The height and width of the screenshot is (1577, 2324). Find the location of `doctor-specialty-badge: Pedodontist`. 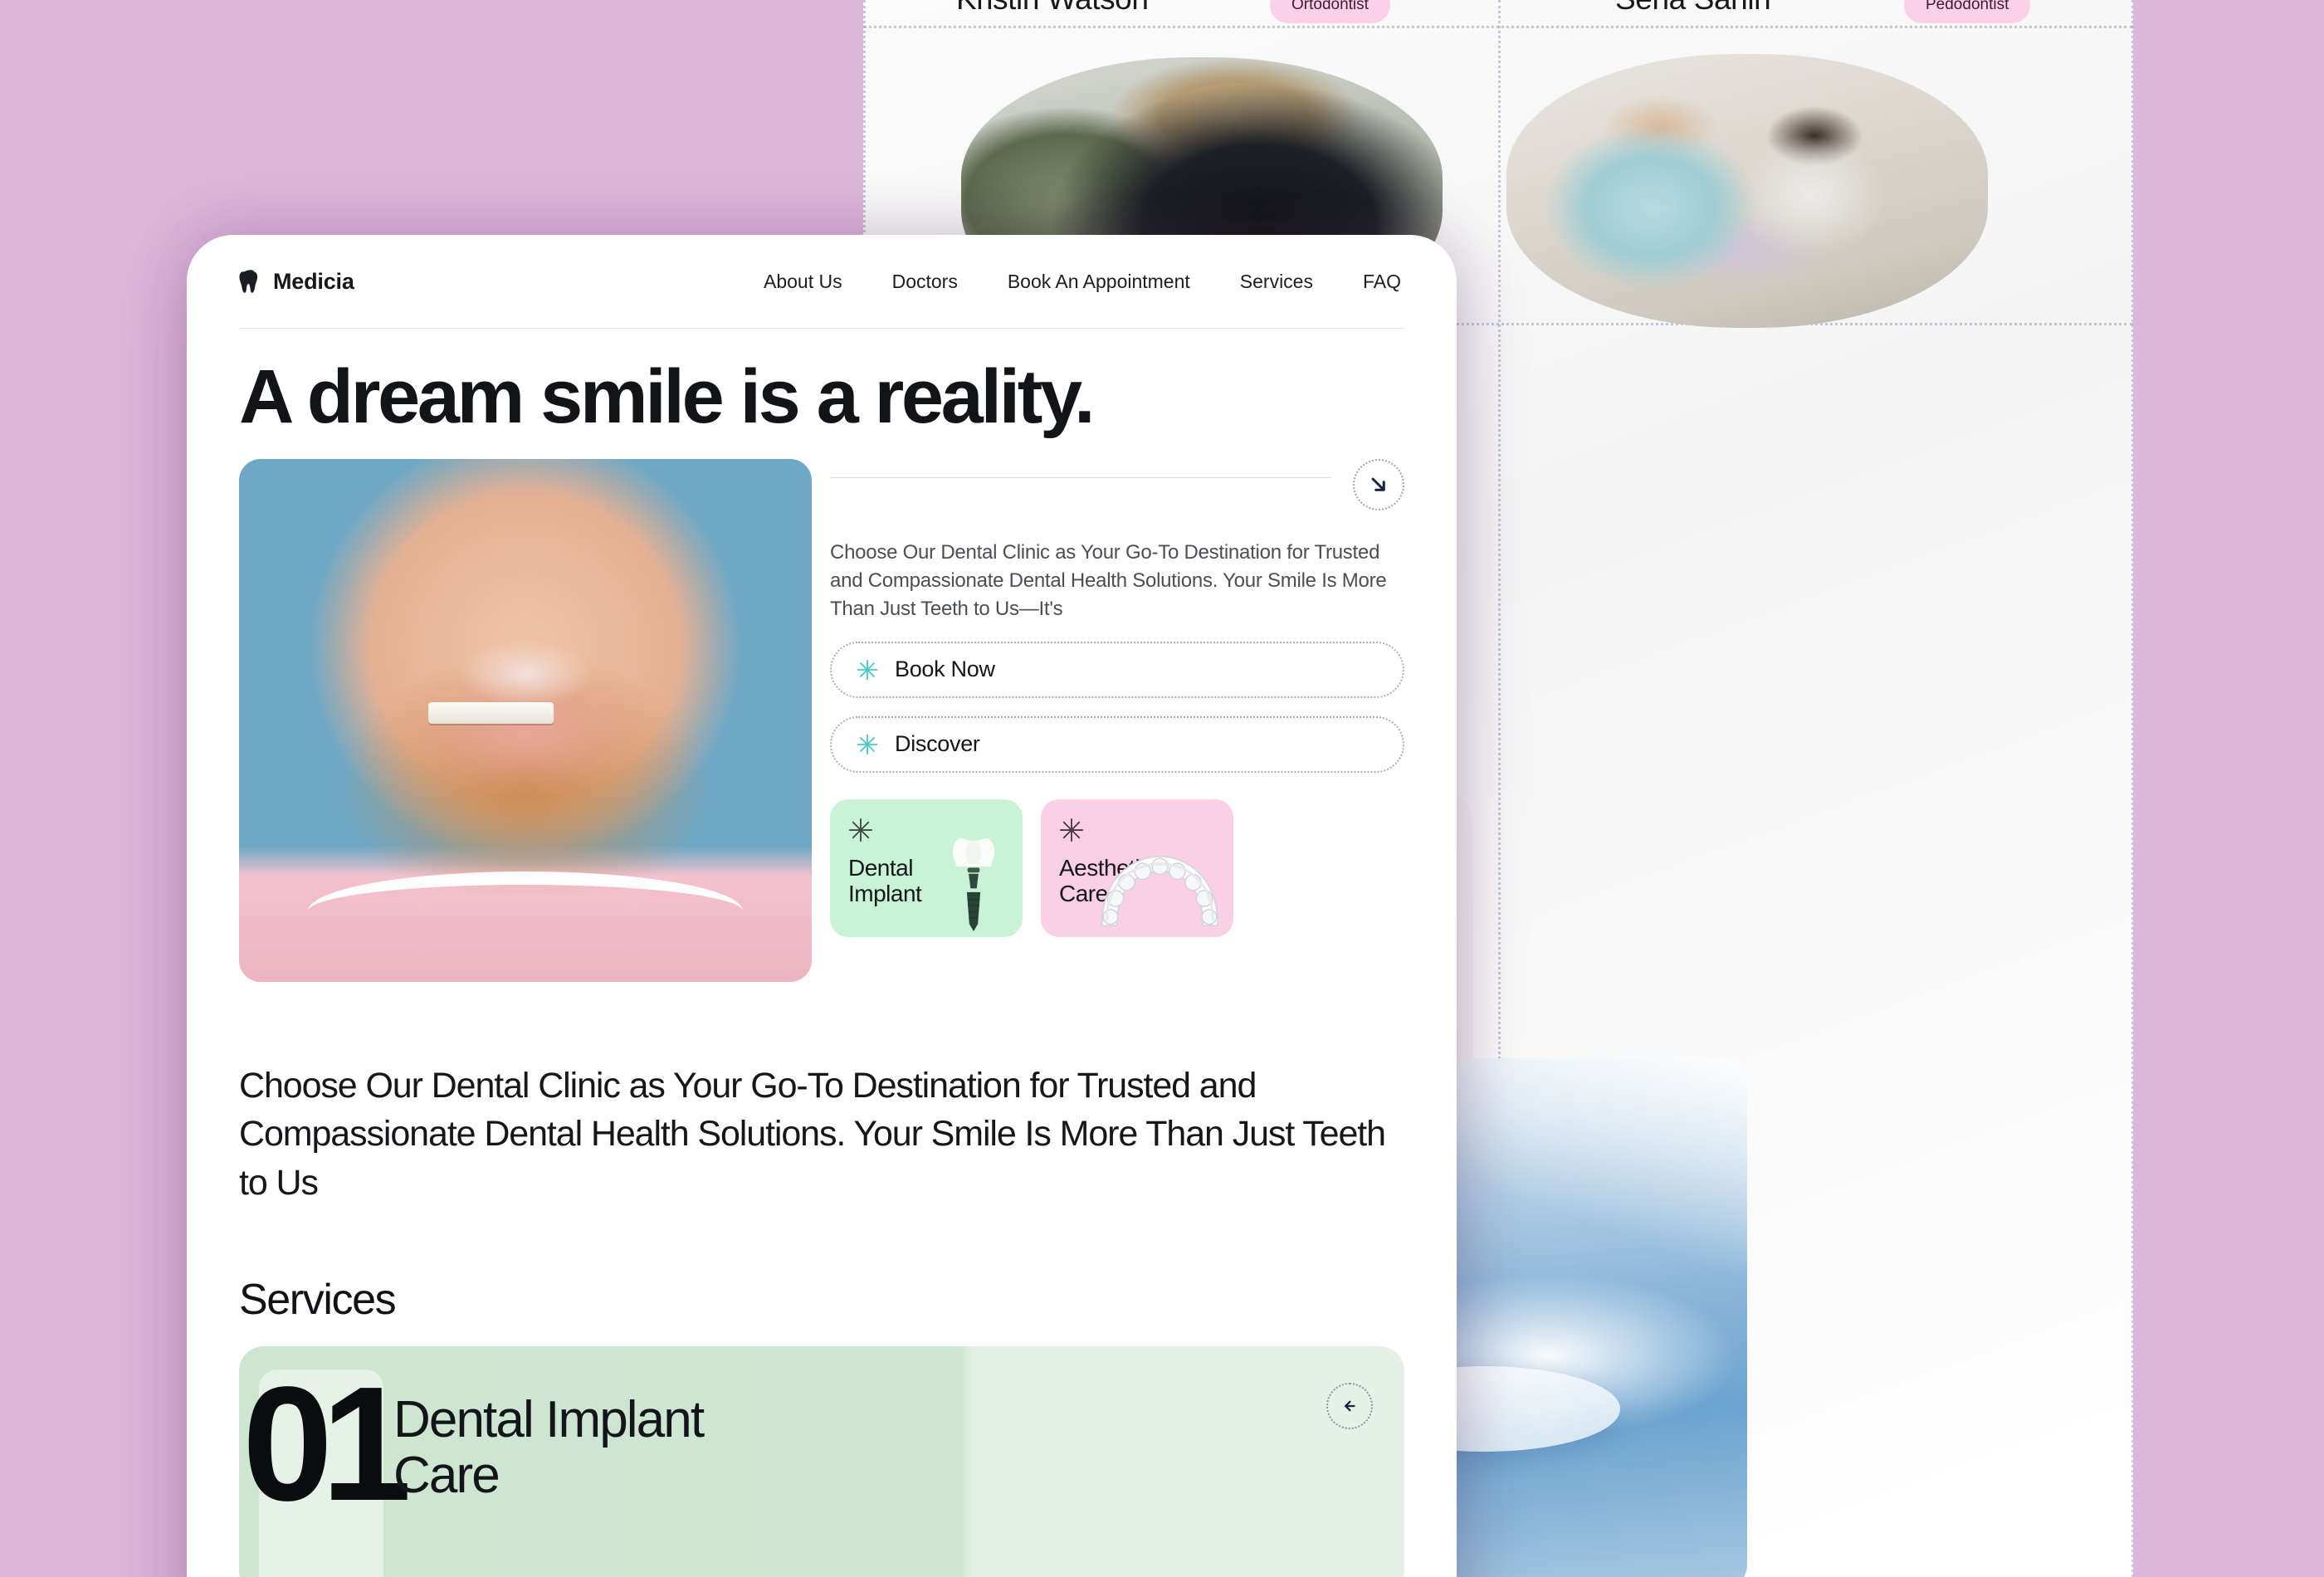

doctor-specialty-badge: Pedodontist is located at coordinates (1967, 12).